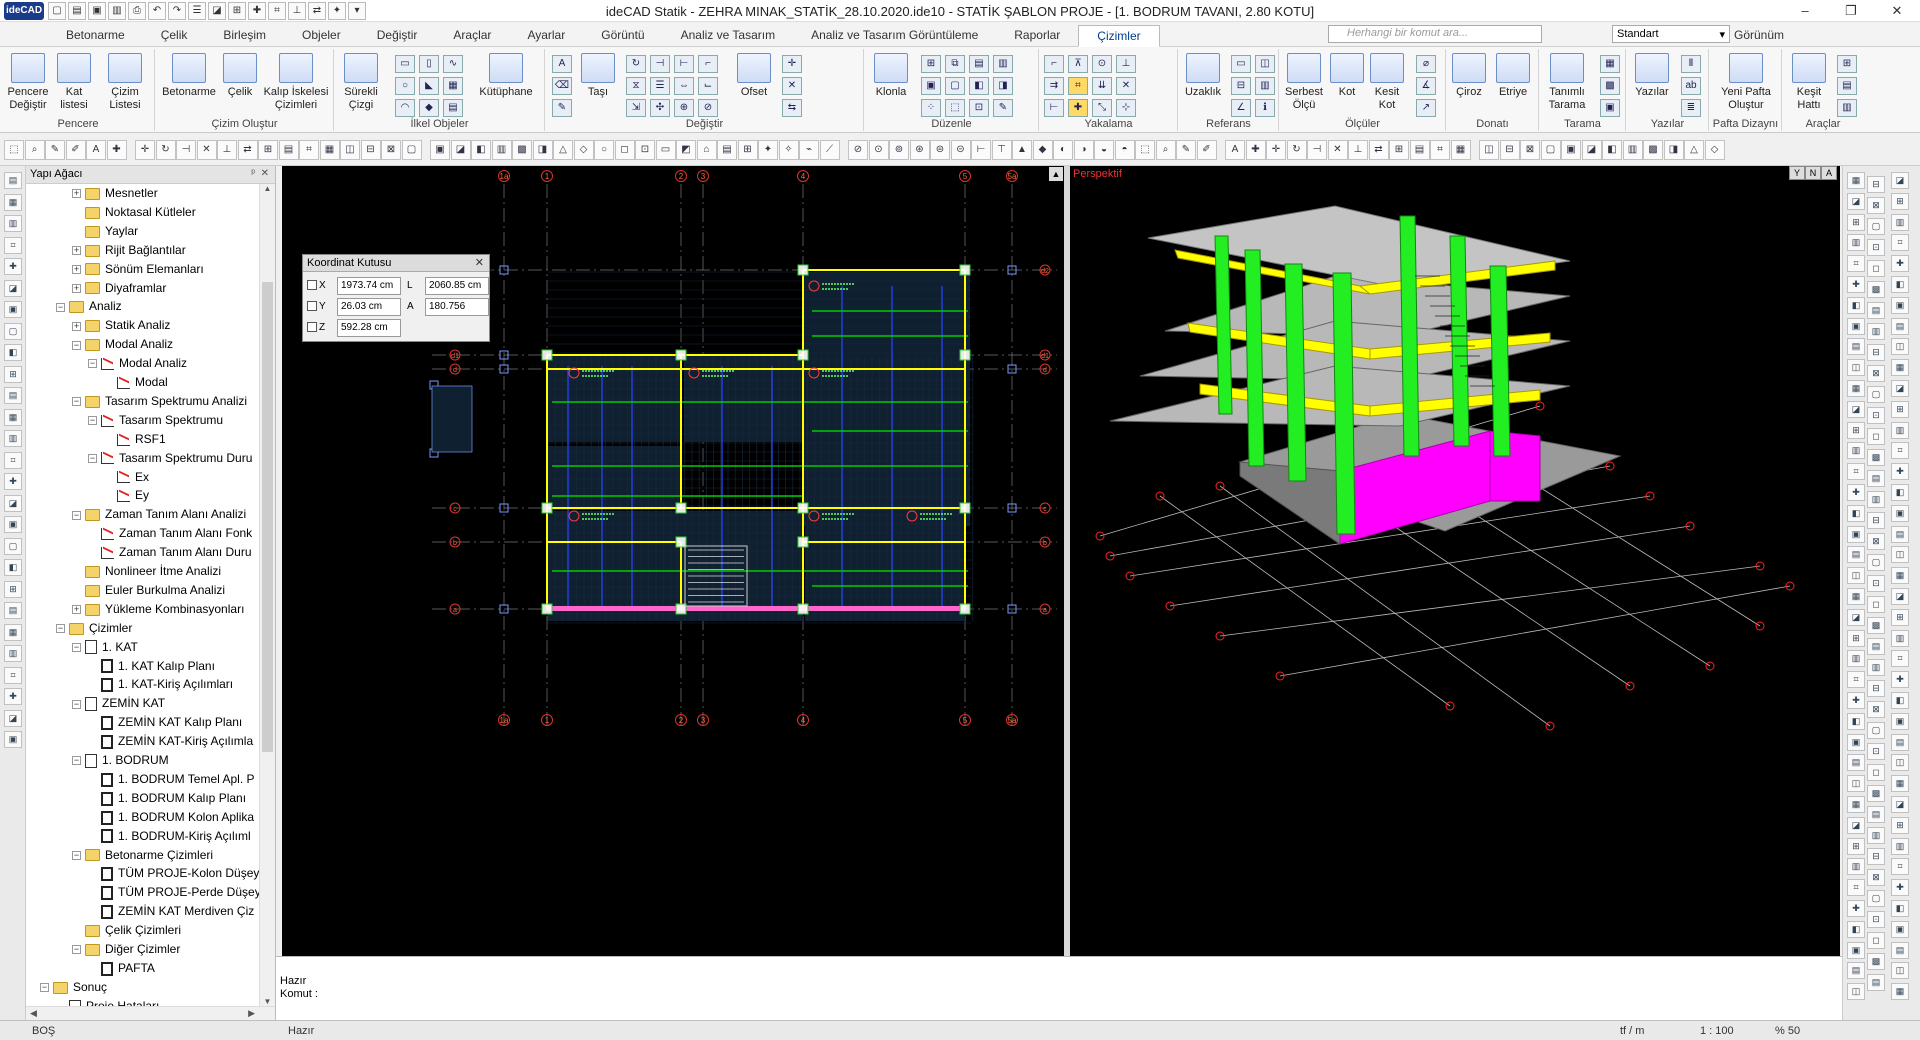 The width and height of the screenshot is (1920, 1040). Describe the element at coordinates (1797, 173) in the screenshot. I see `view-cube-y: Y` at that location.